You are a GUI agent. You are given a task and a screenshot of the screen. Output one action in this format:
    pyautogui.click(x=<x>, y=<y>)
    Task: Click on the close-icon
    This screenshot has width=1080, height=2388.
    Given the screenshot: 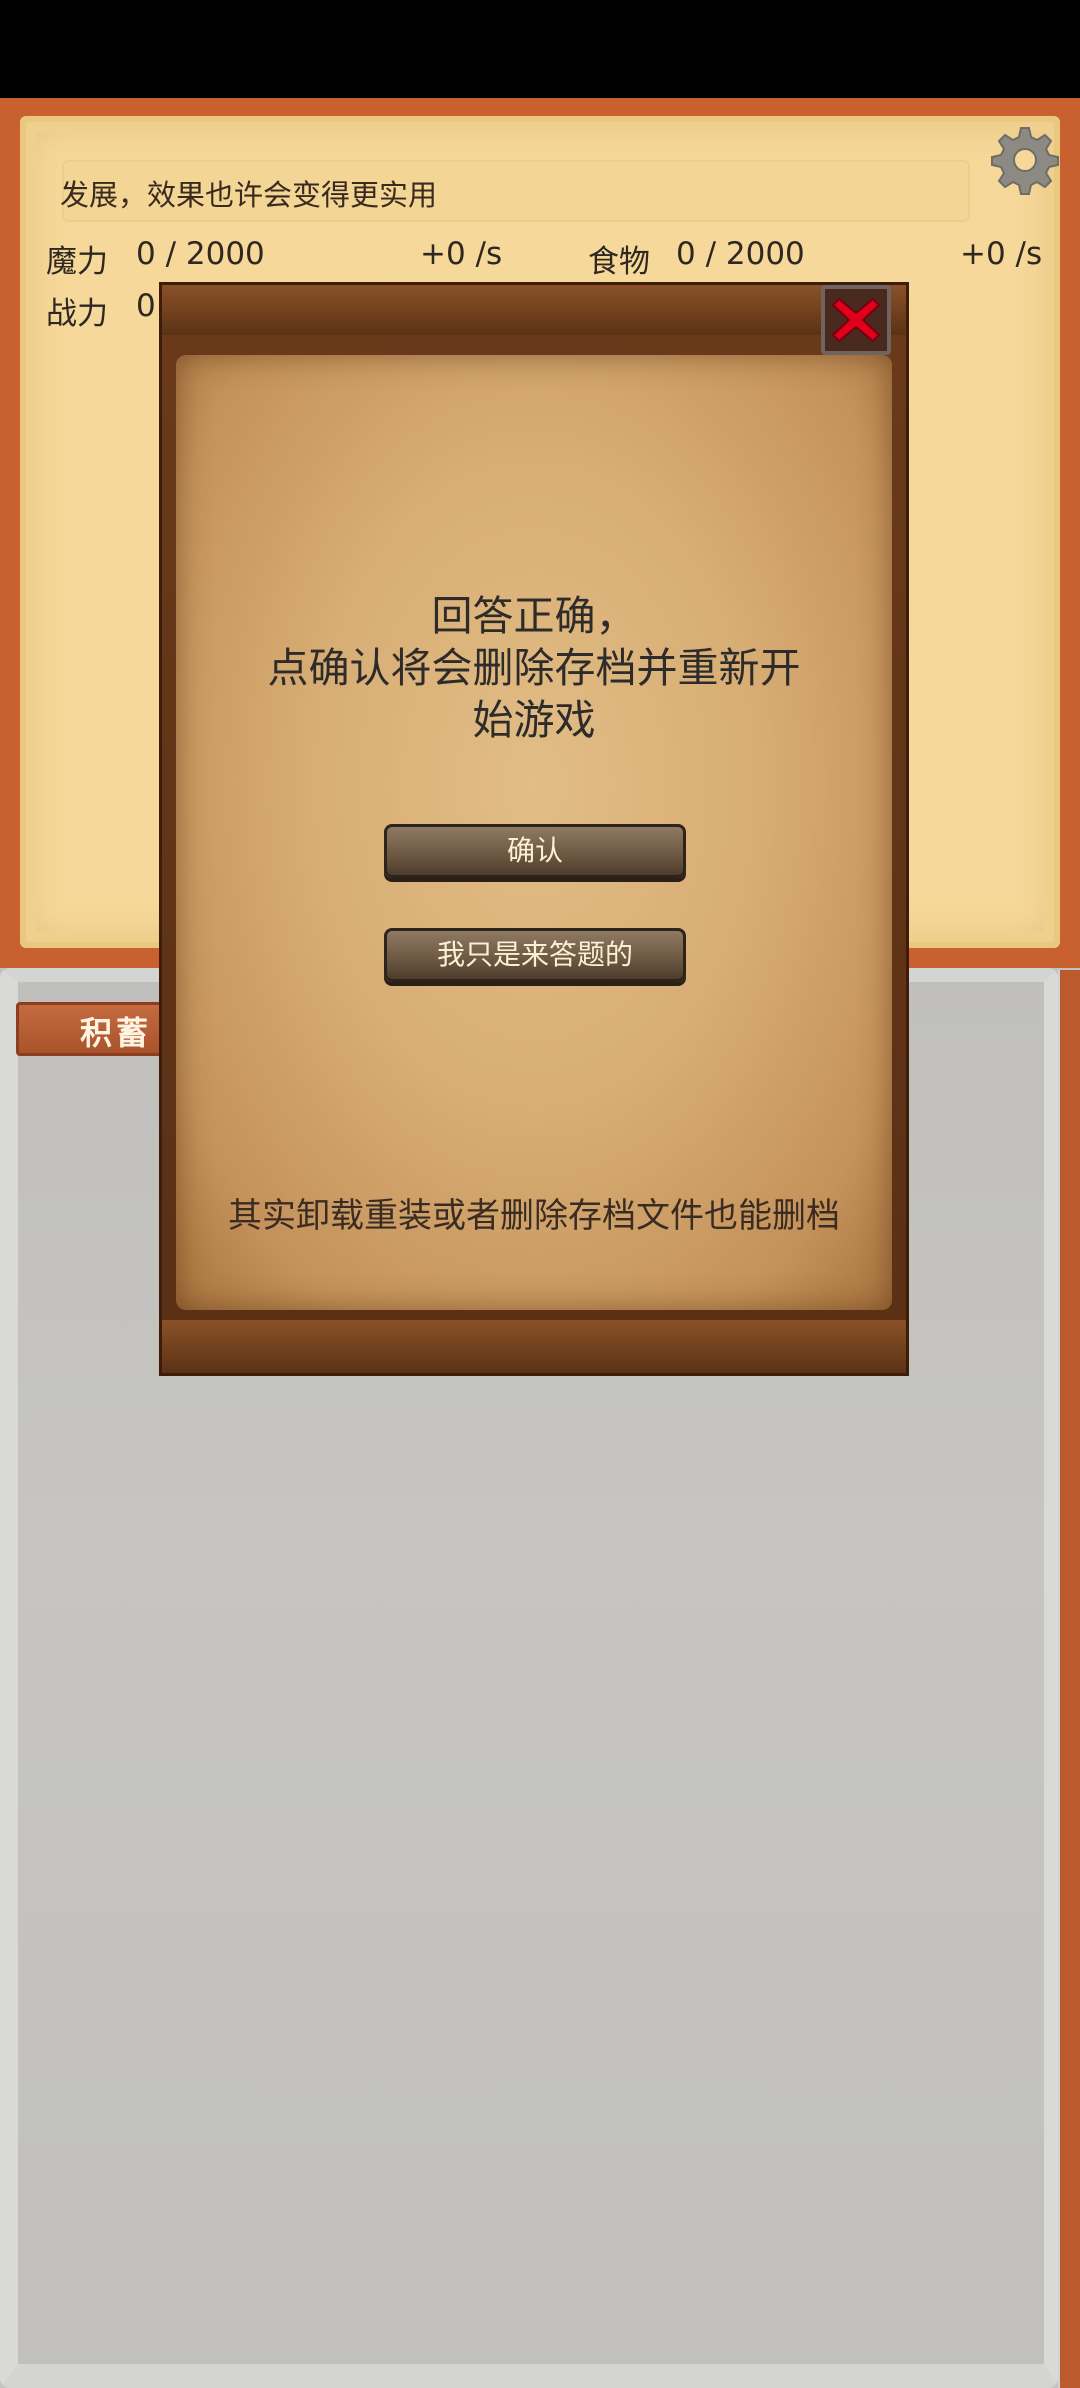 What is the action you would take?
    pyautogui.click(x=856, y=320)
    